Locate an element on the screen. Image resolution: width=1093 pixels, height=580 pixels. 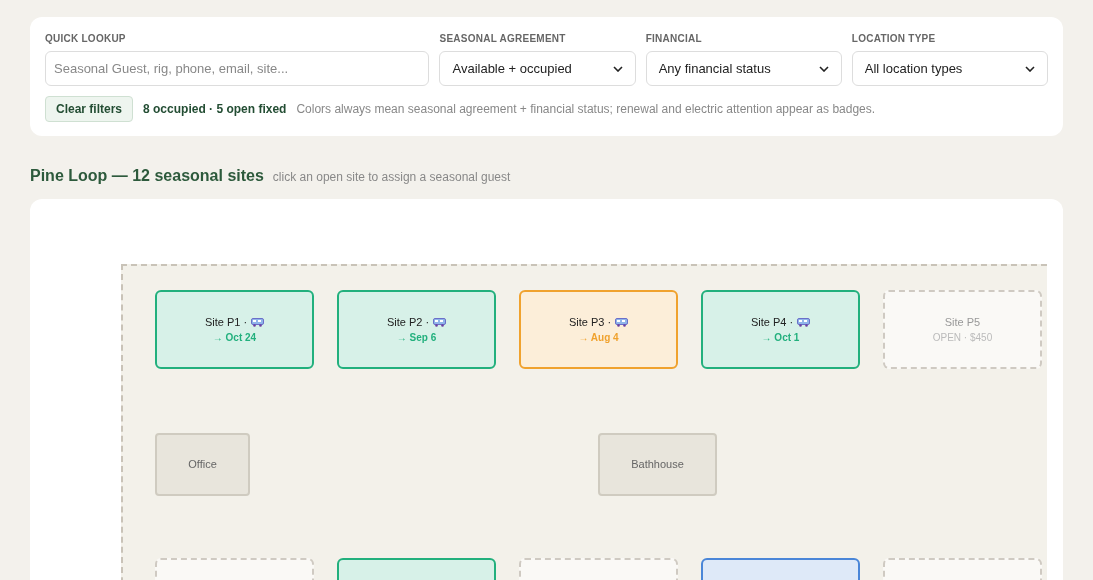
field-label: FINANCIAL is located at coordinates (674, 39).